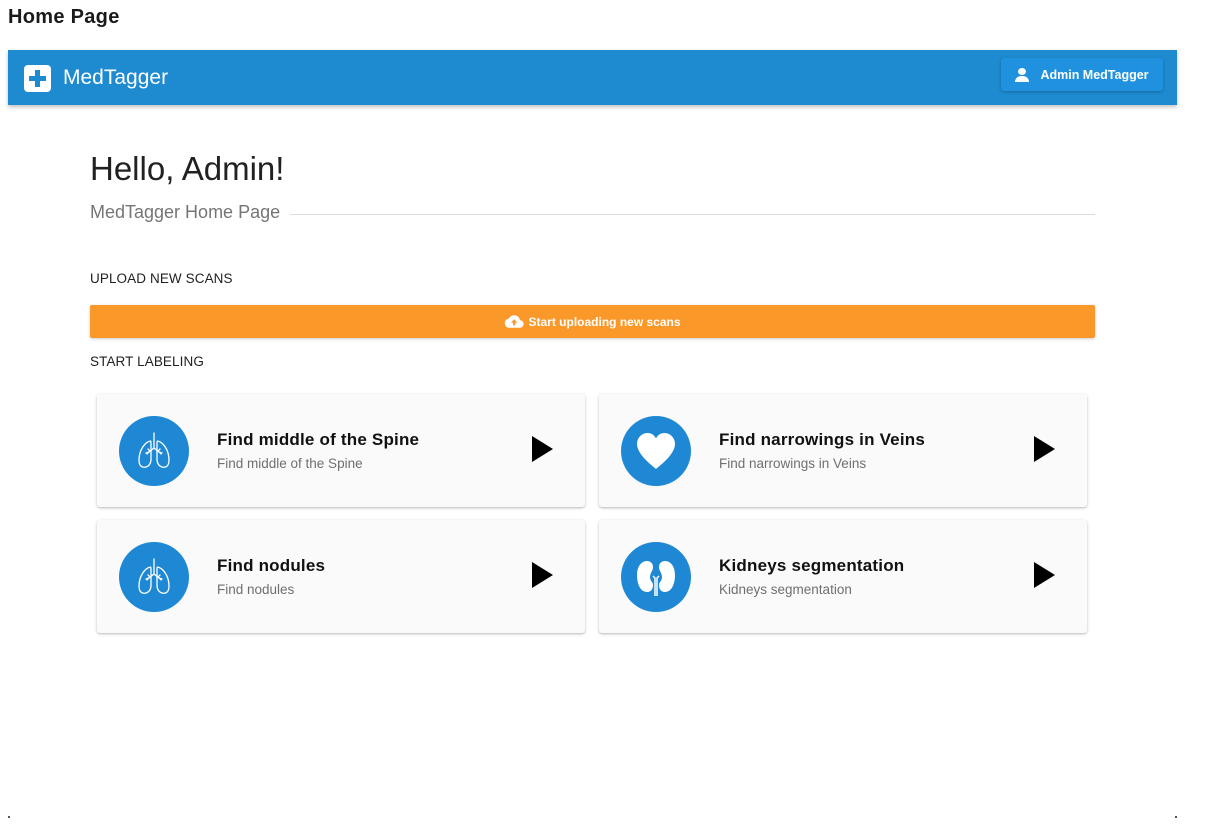 The height and width of the screenshot is (828, 1212). I want to click on task-title: Find narrowings in Veins, so click(822, 439).